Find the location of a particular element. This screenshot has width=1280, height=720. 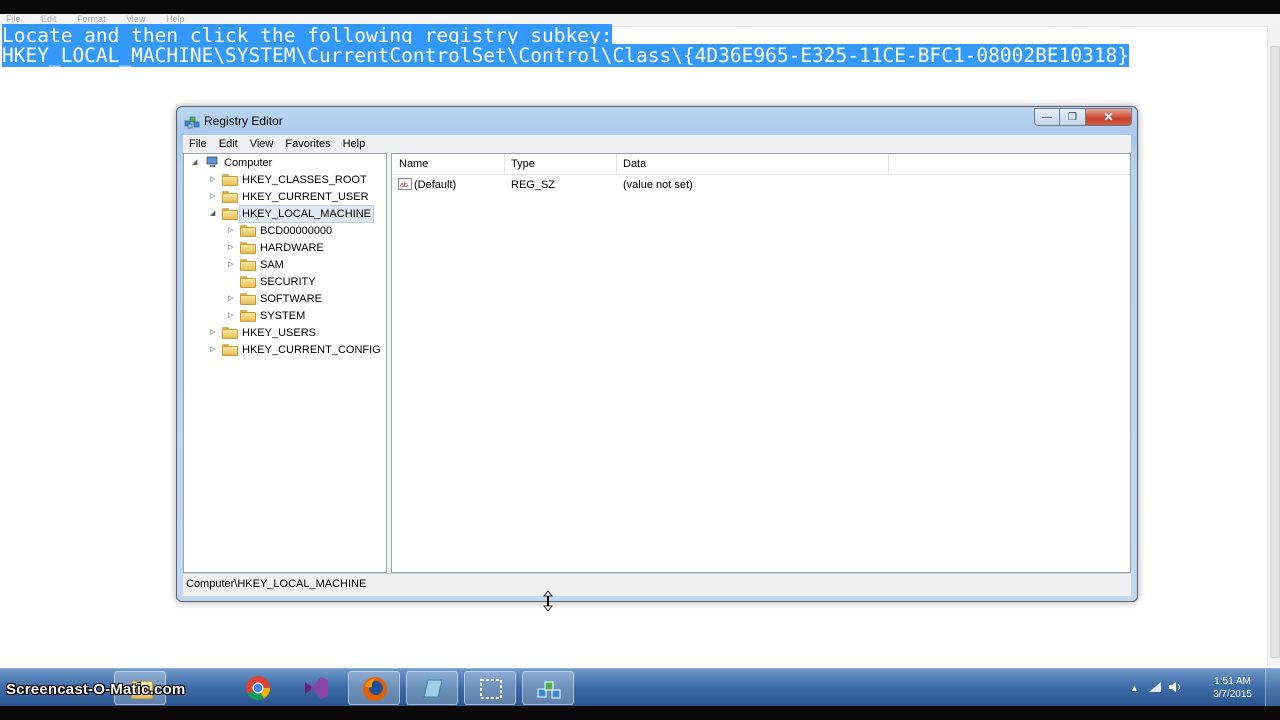

system-tray: ▲ 1:51 AM 3/7/2015 is located at coordinates (1205, 688).